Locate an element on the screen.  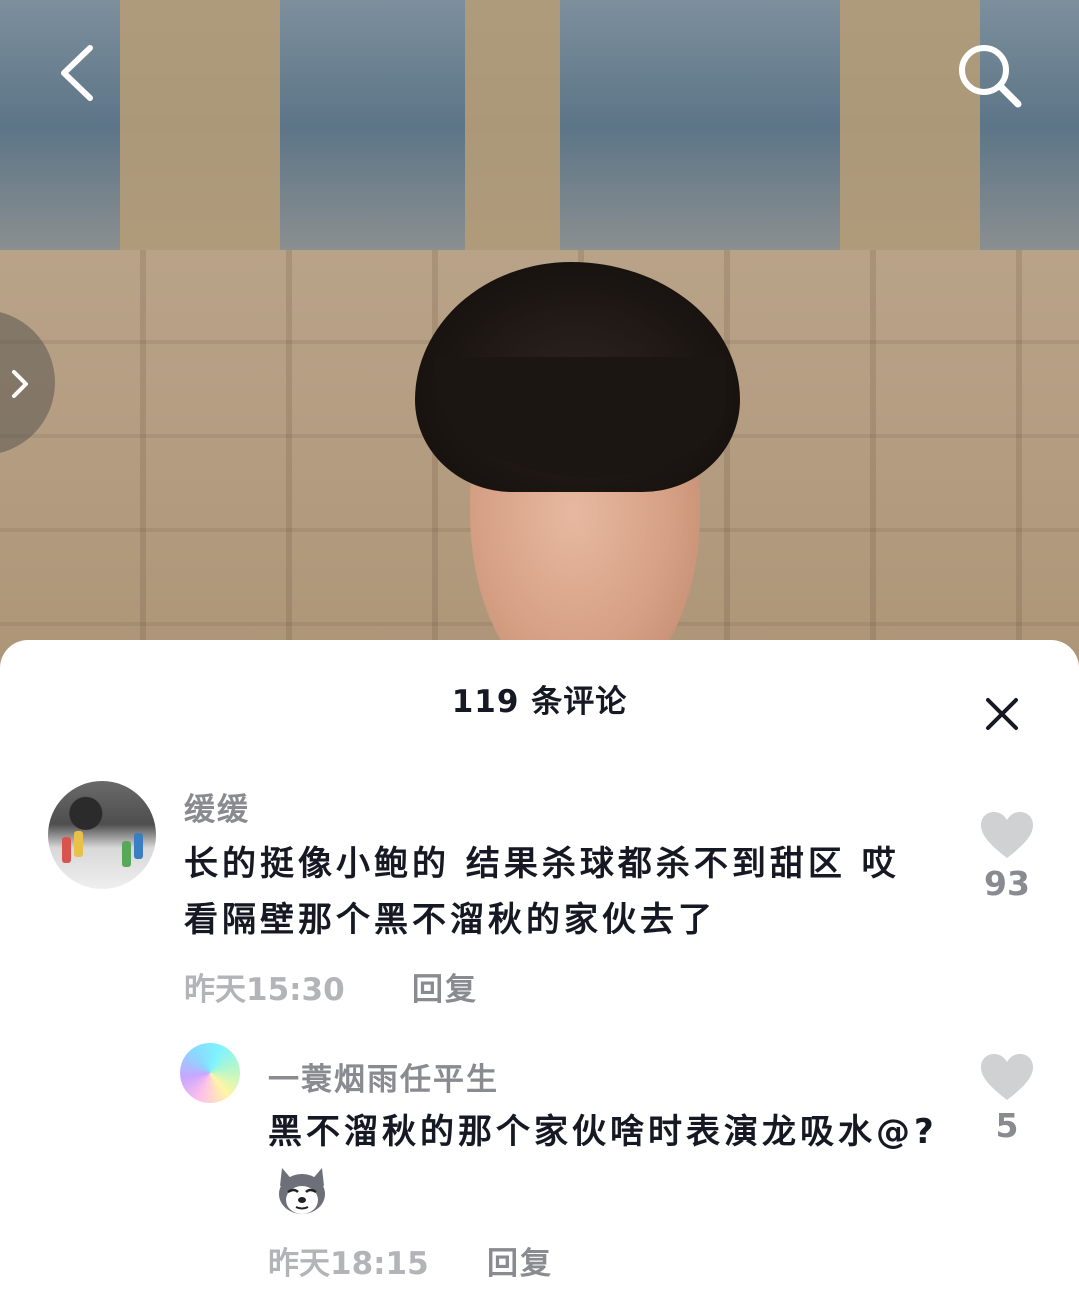
back-button is located at coordinates (78, 73).